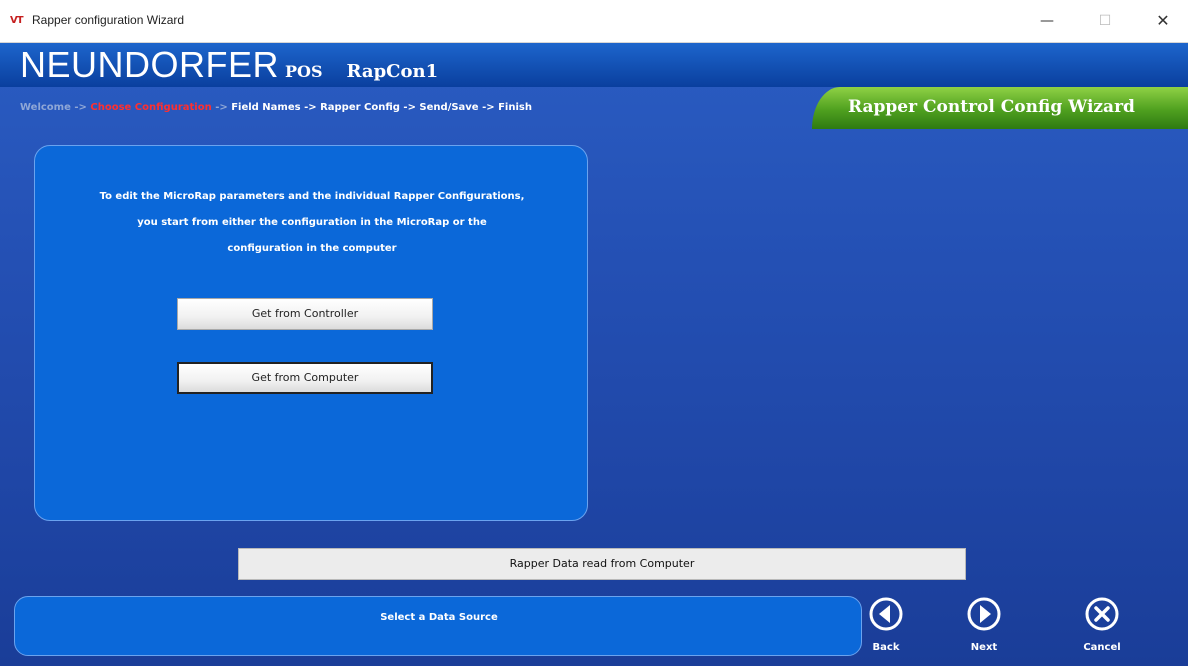 The height and width of the screenshot is (666, 1188). What do you see at coordinates (984, 647) in the screenshot?
I see `next-label: Next` at bounding box center [984, 647].